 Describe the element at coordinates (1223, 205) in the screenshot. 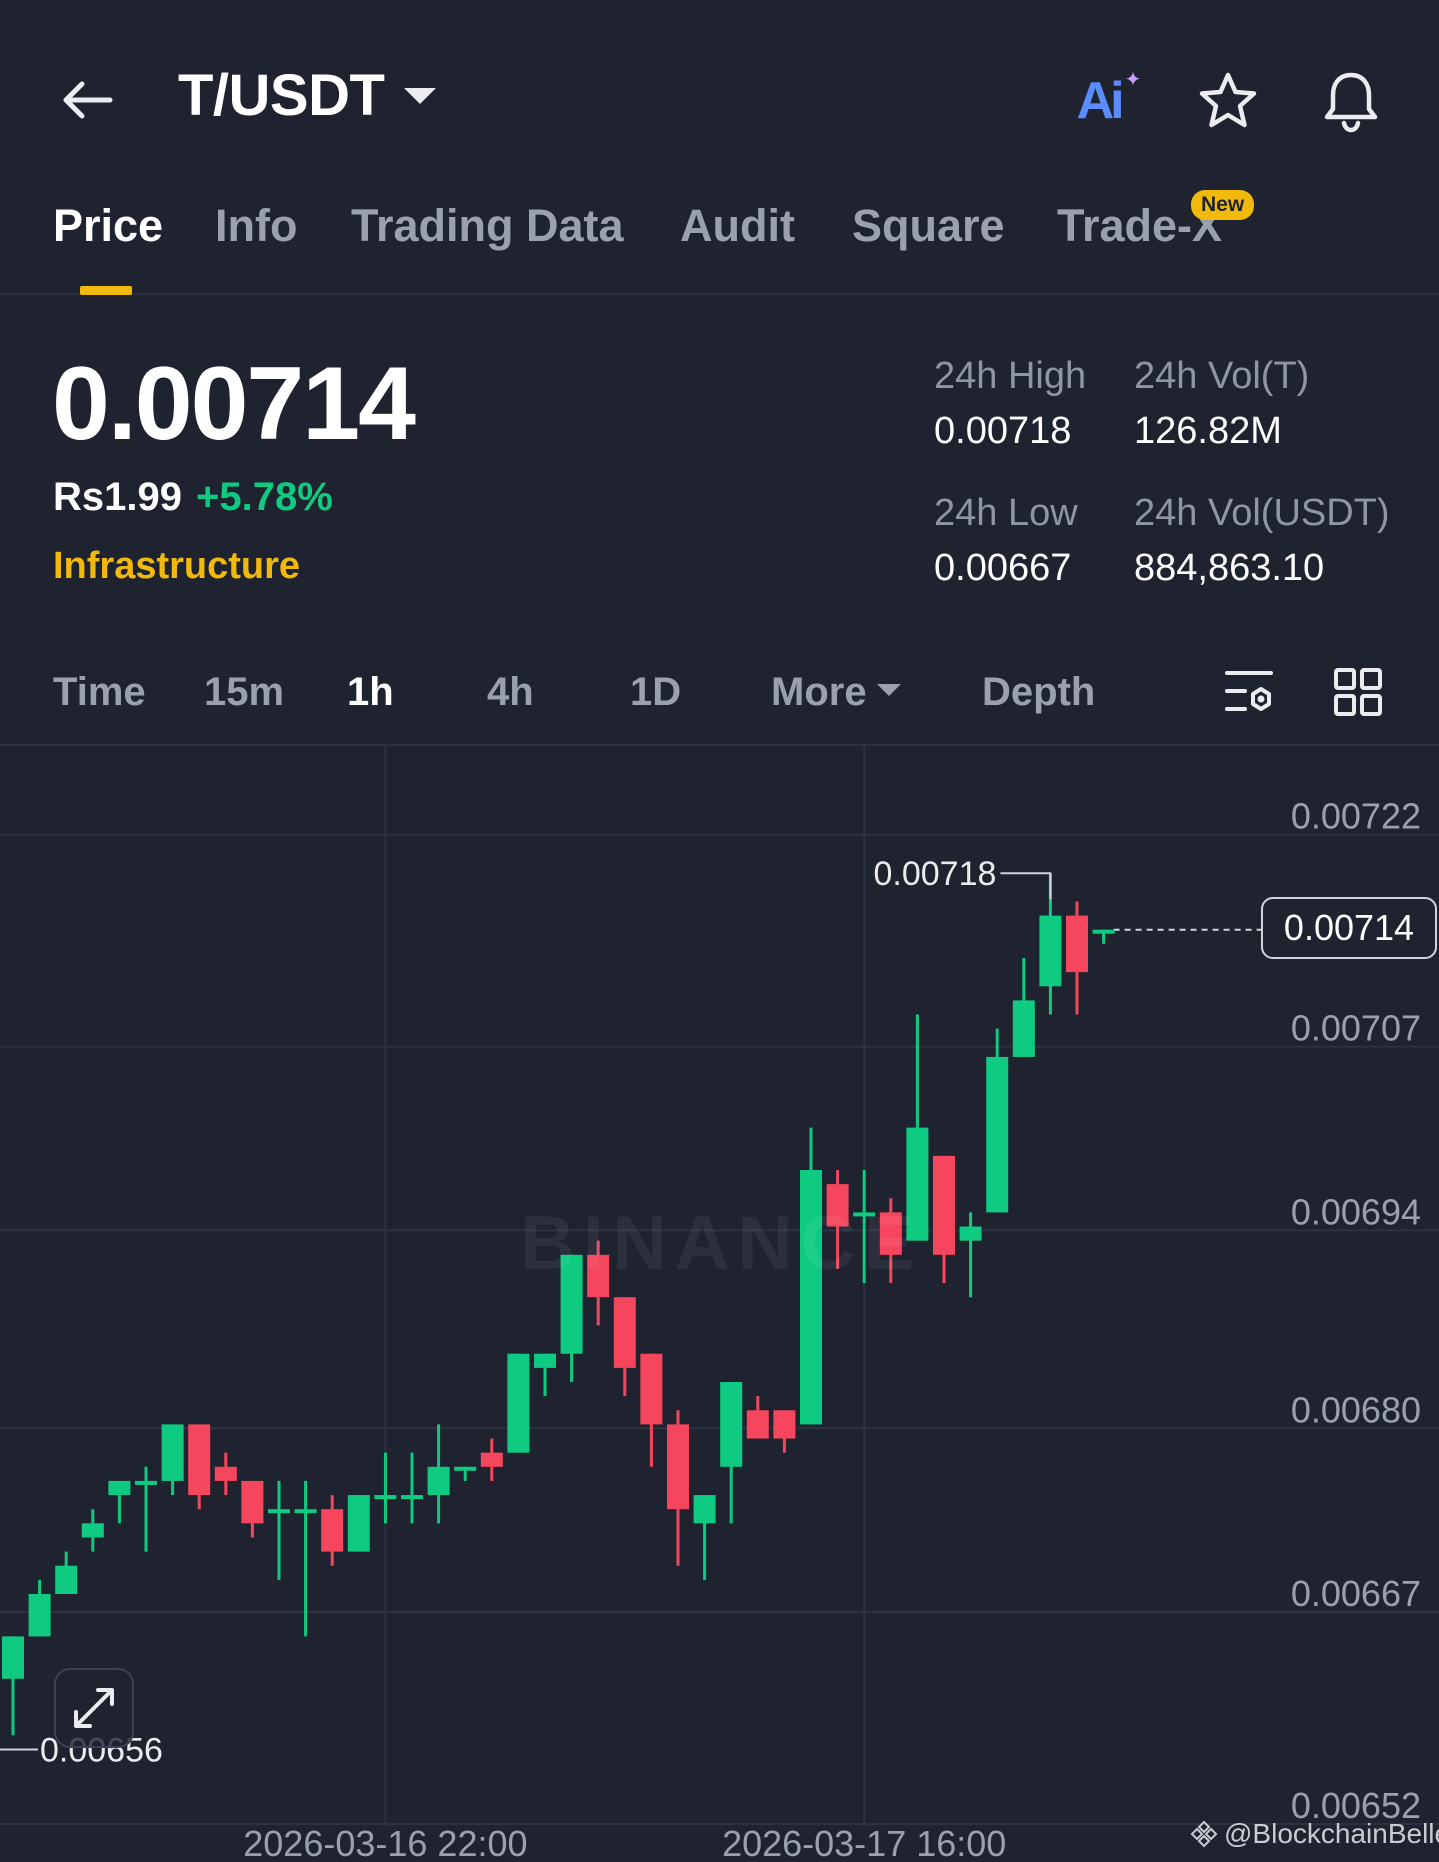

I see `new-badge: New` at that location.